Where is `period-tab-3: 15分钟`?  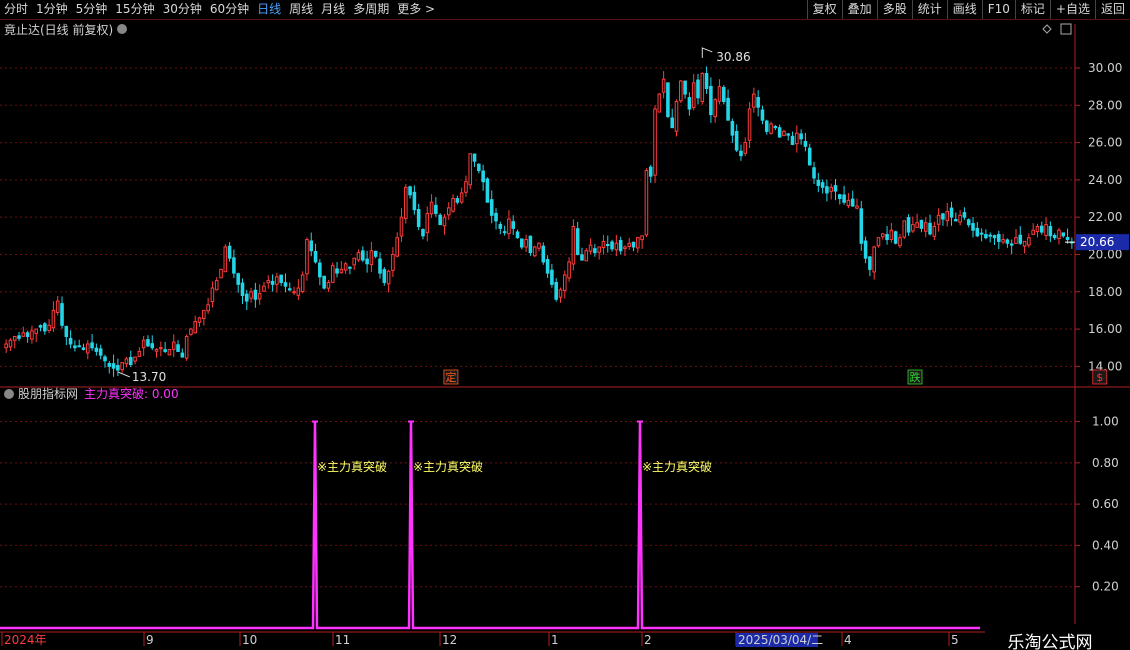 period-tab-3: 15分钟 is located at coordinates (134, 9).